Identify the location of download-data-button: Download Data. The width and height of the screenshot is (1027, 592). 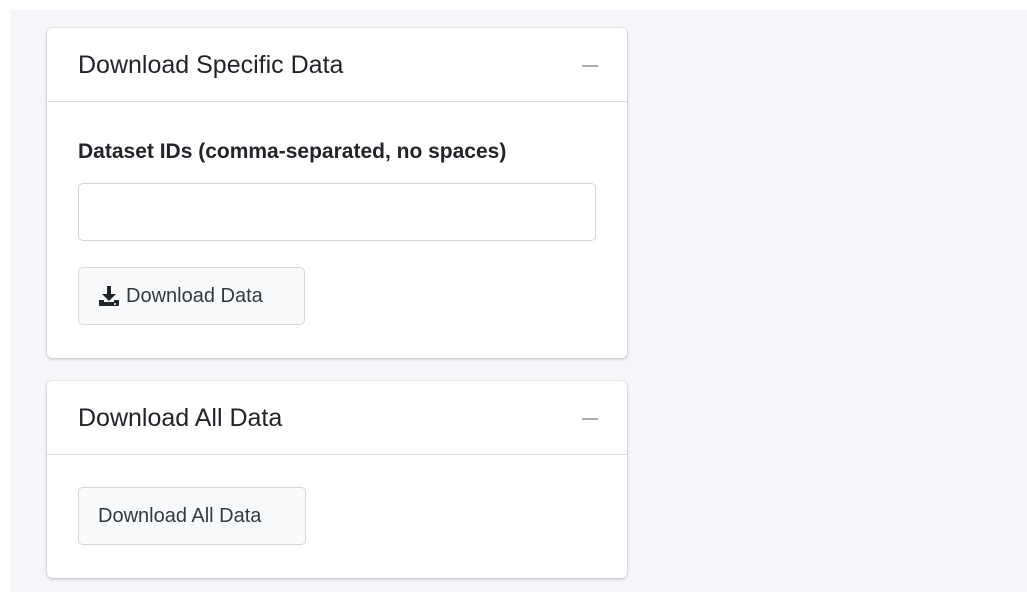
(191, 296).